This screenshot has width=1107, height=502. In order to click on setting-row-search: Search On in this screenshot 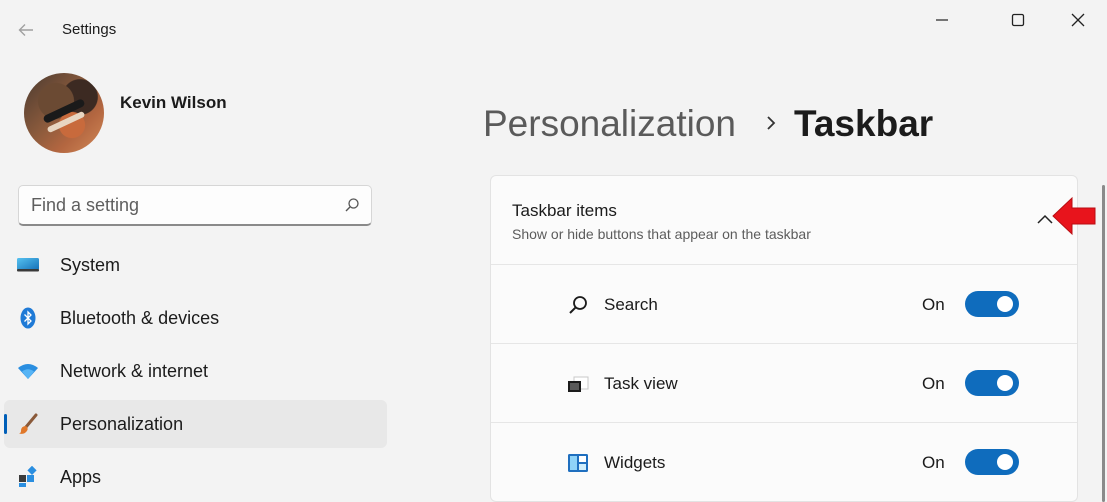, I will do `click(784, 304)`.